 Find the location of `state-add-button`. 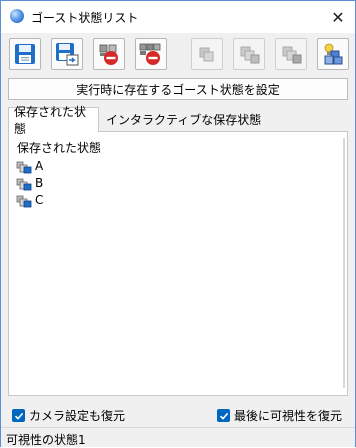

state-add-button is located at coordinates (249, 54).